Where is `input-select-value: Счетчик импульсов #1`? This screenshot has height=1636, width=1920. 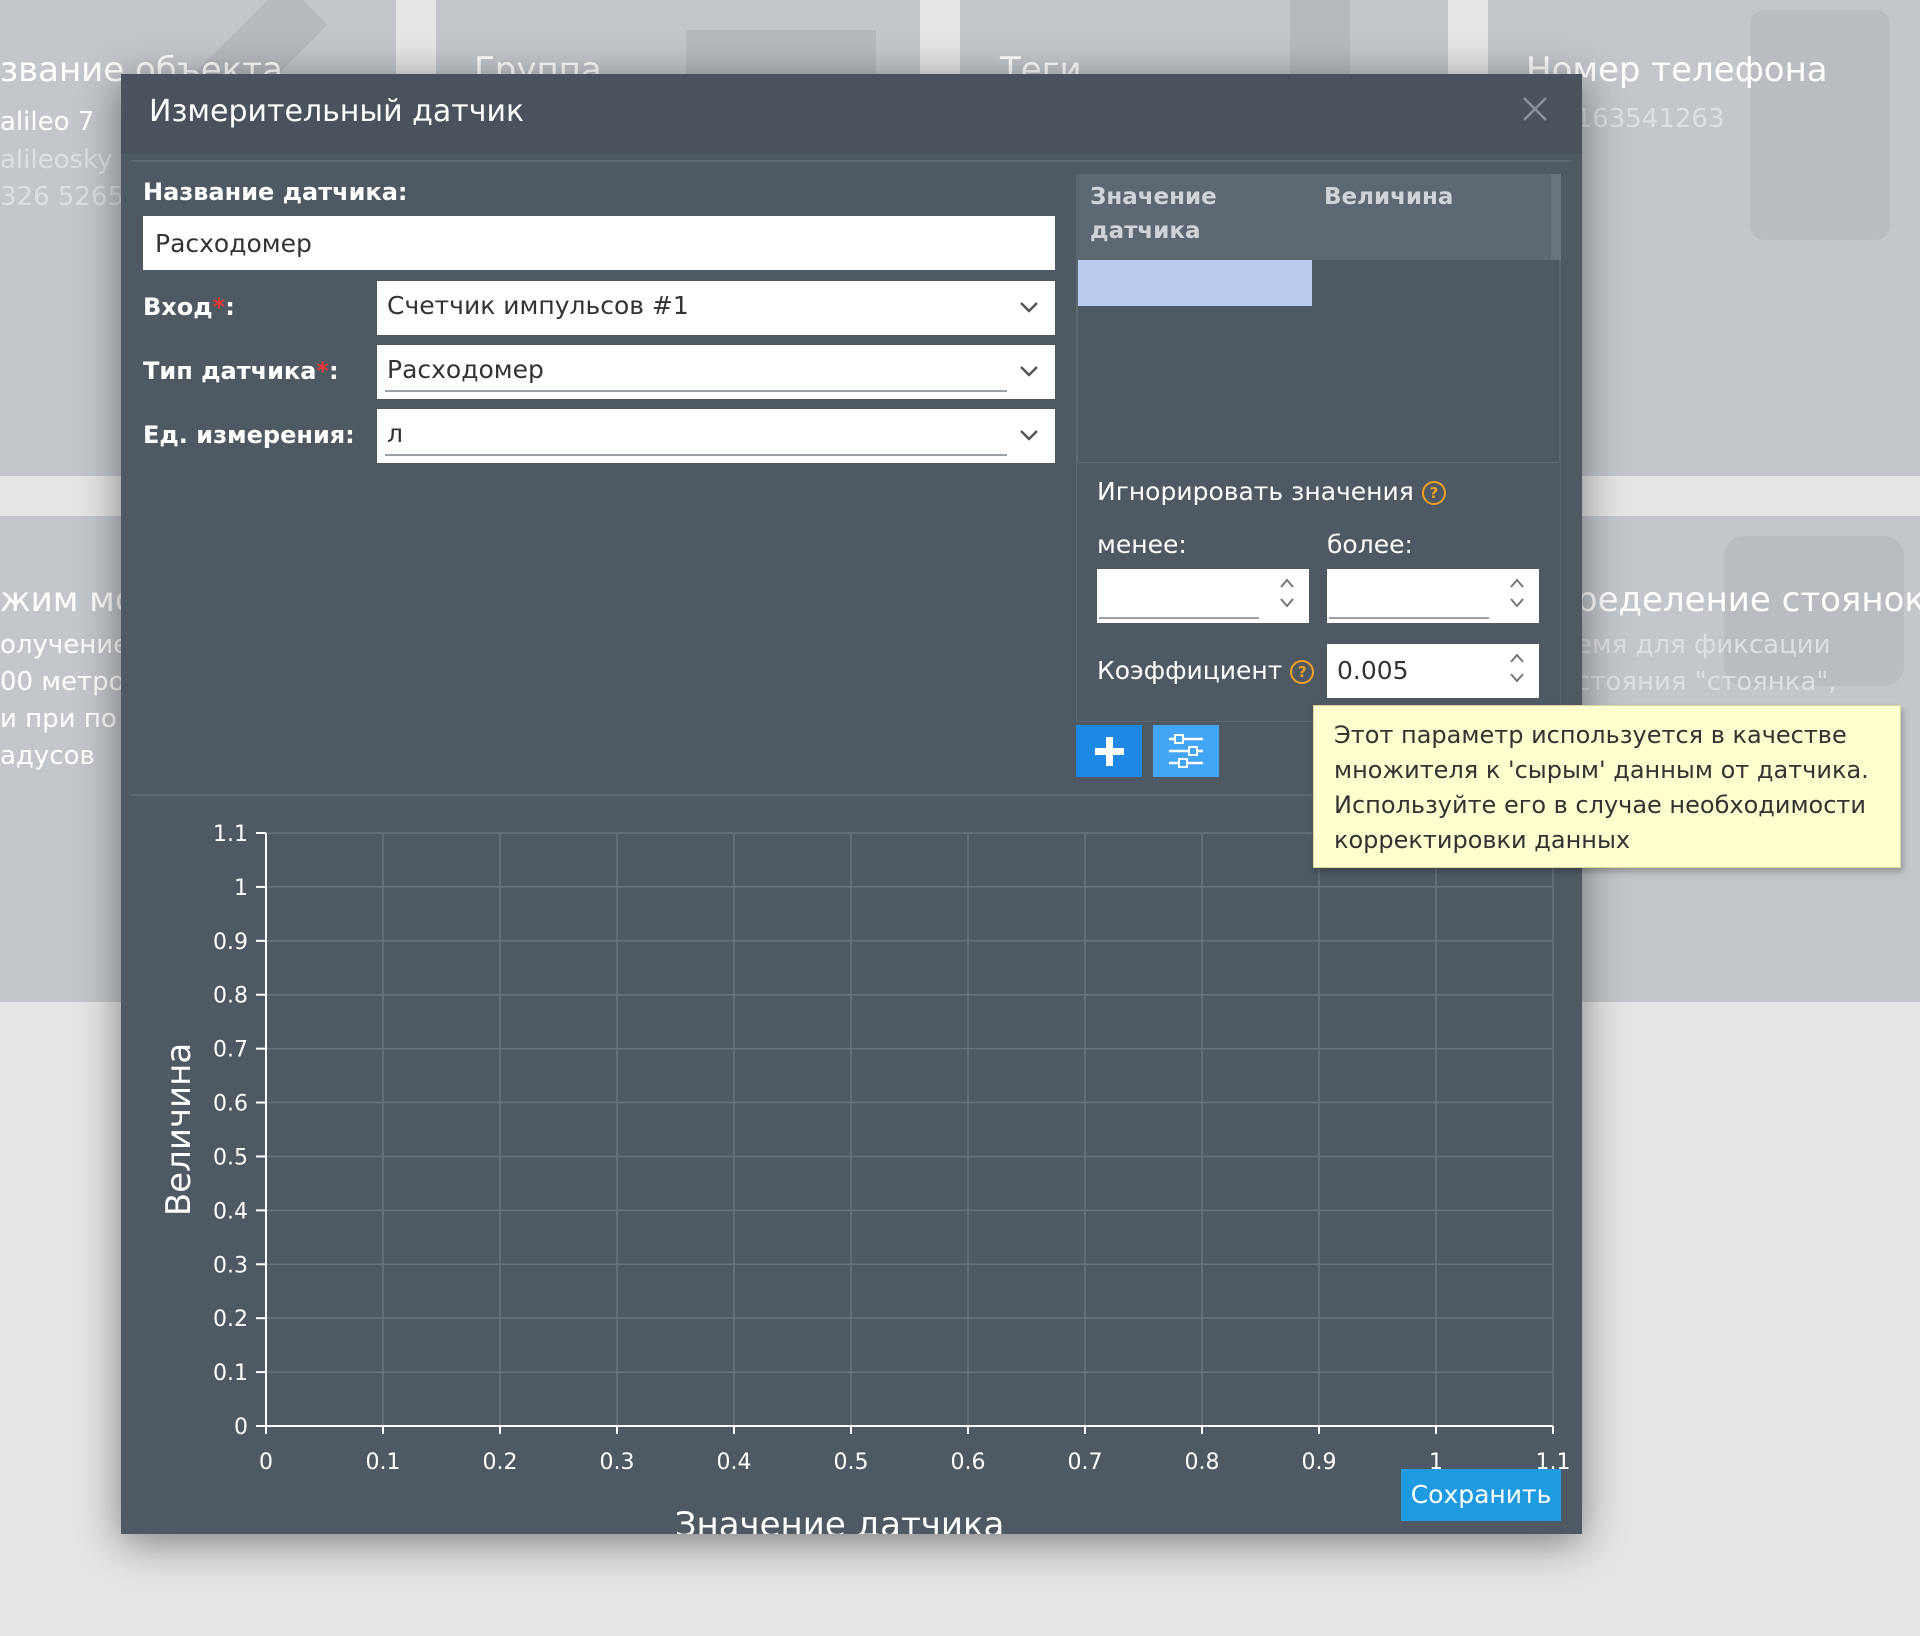 input-select-value: Счетчик импульсов #1 is located at coordinates (538, 305).